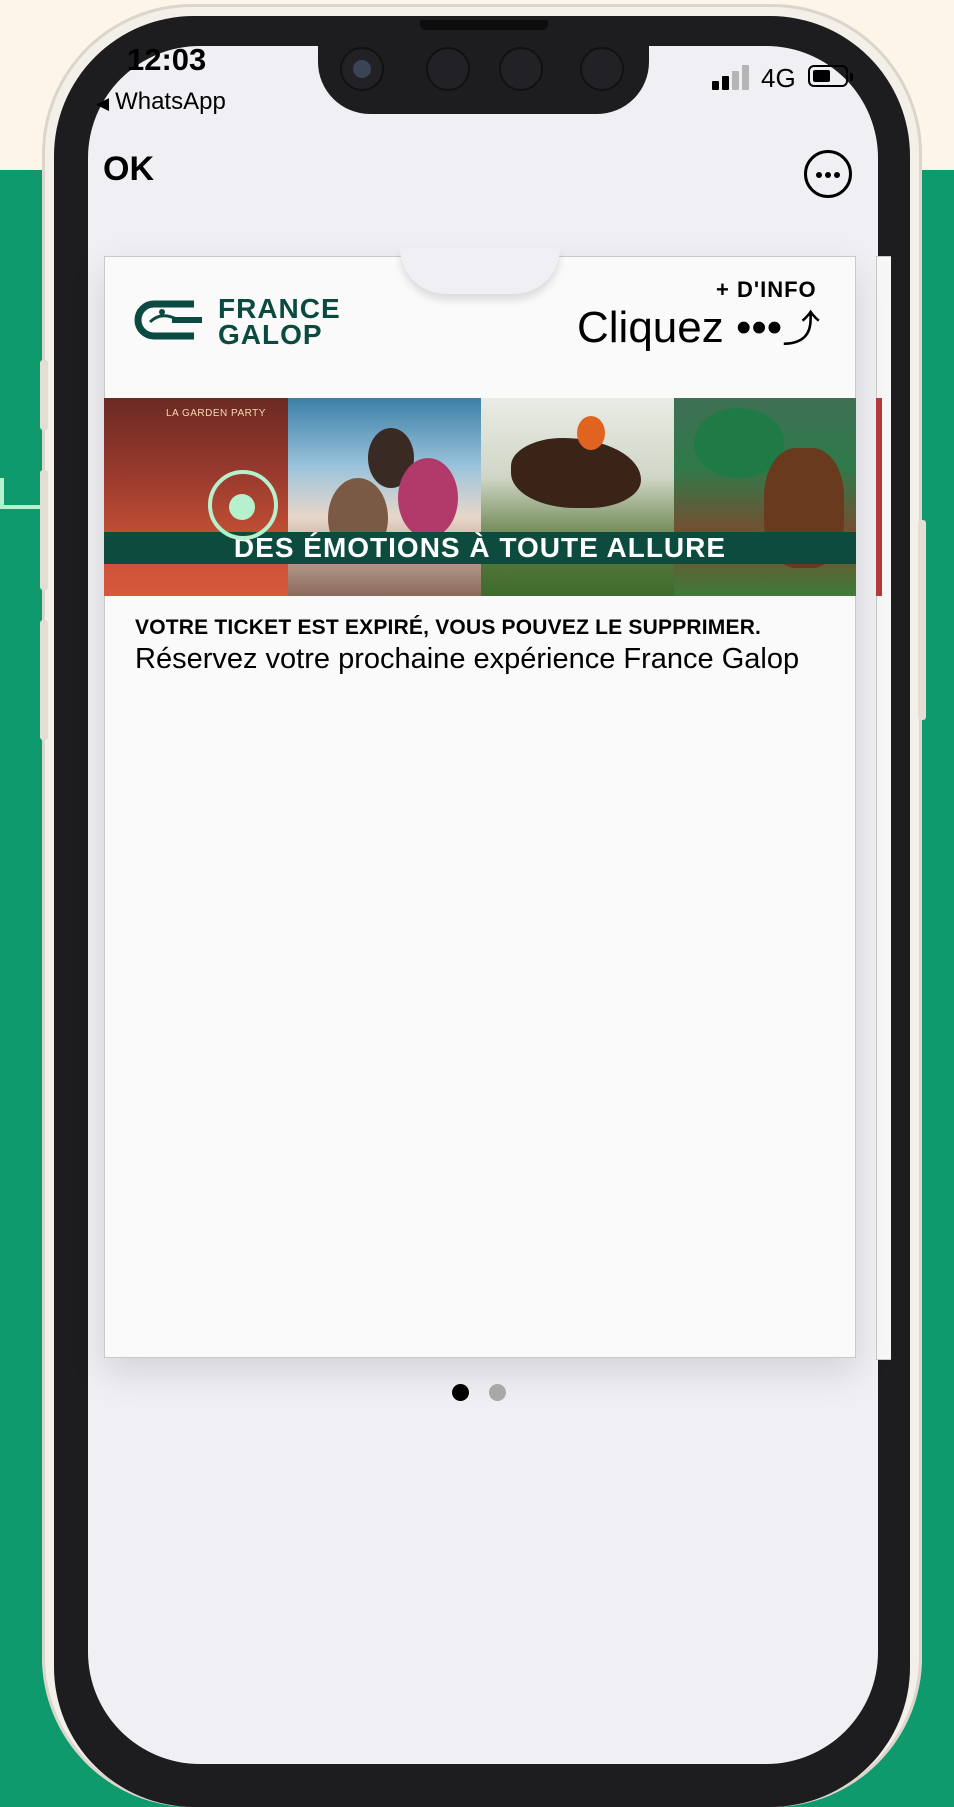  Describe the element at coordinates (851, 77) in the screenshot. I see `battery-nub` at that location.